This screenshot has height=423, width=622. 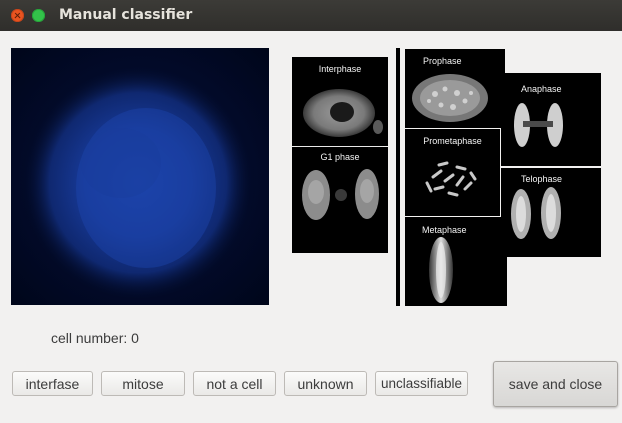 I want to click on cell-number-label: cell number: 0, so click(x=95, y=338).